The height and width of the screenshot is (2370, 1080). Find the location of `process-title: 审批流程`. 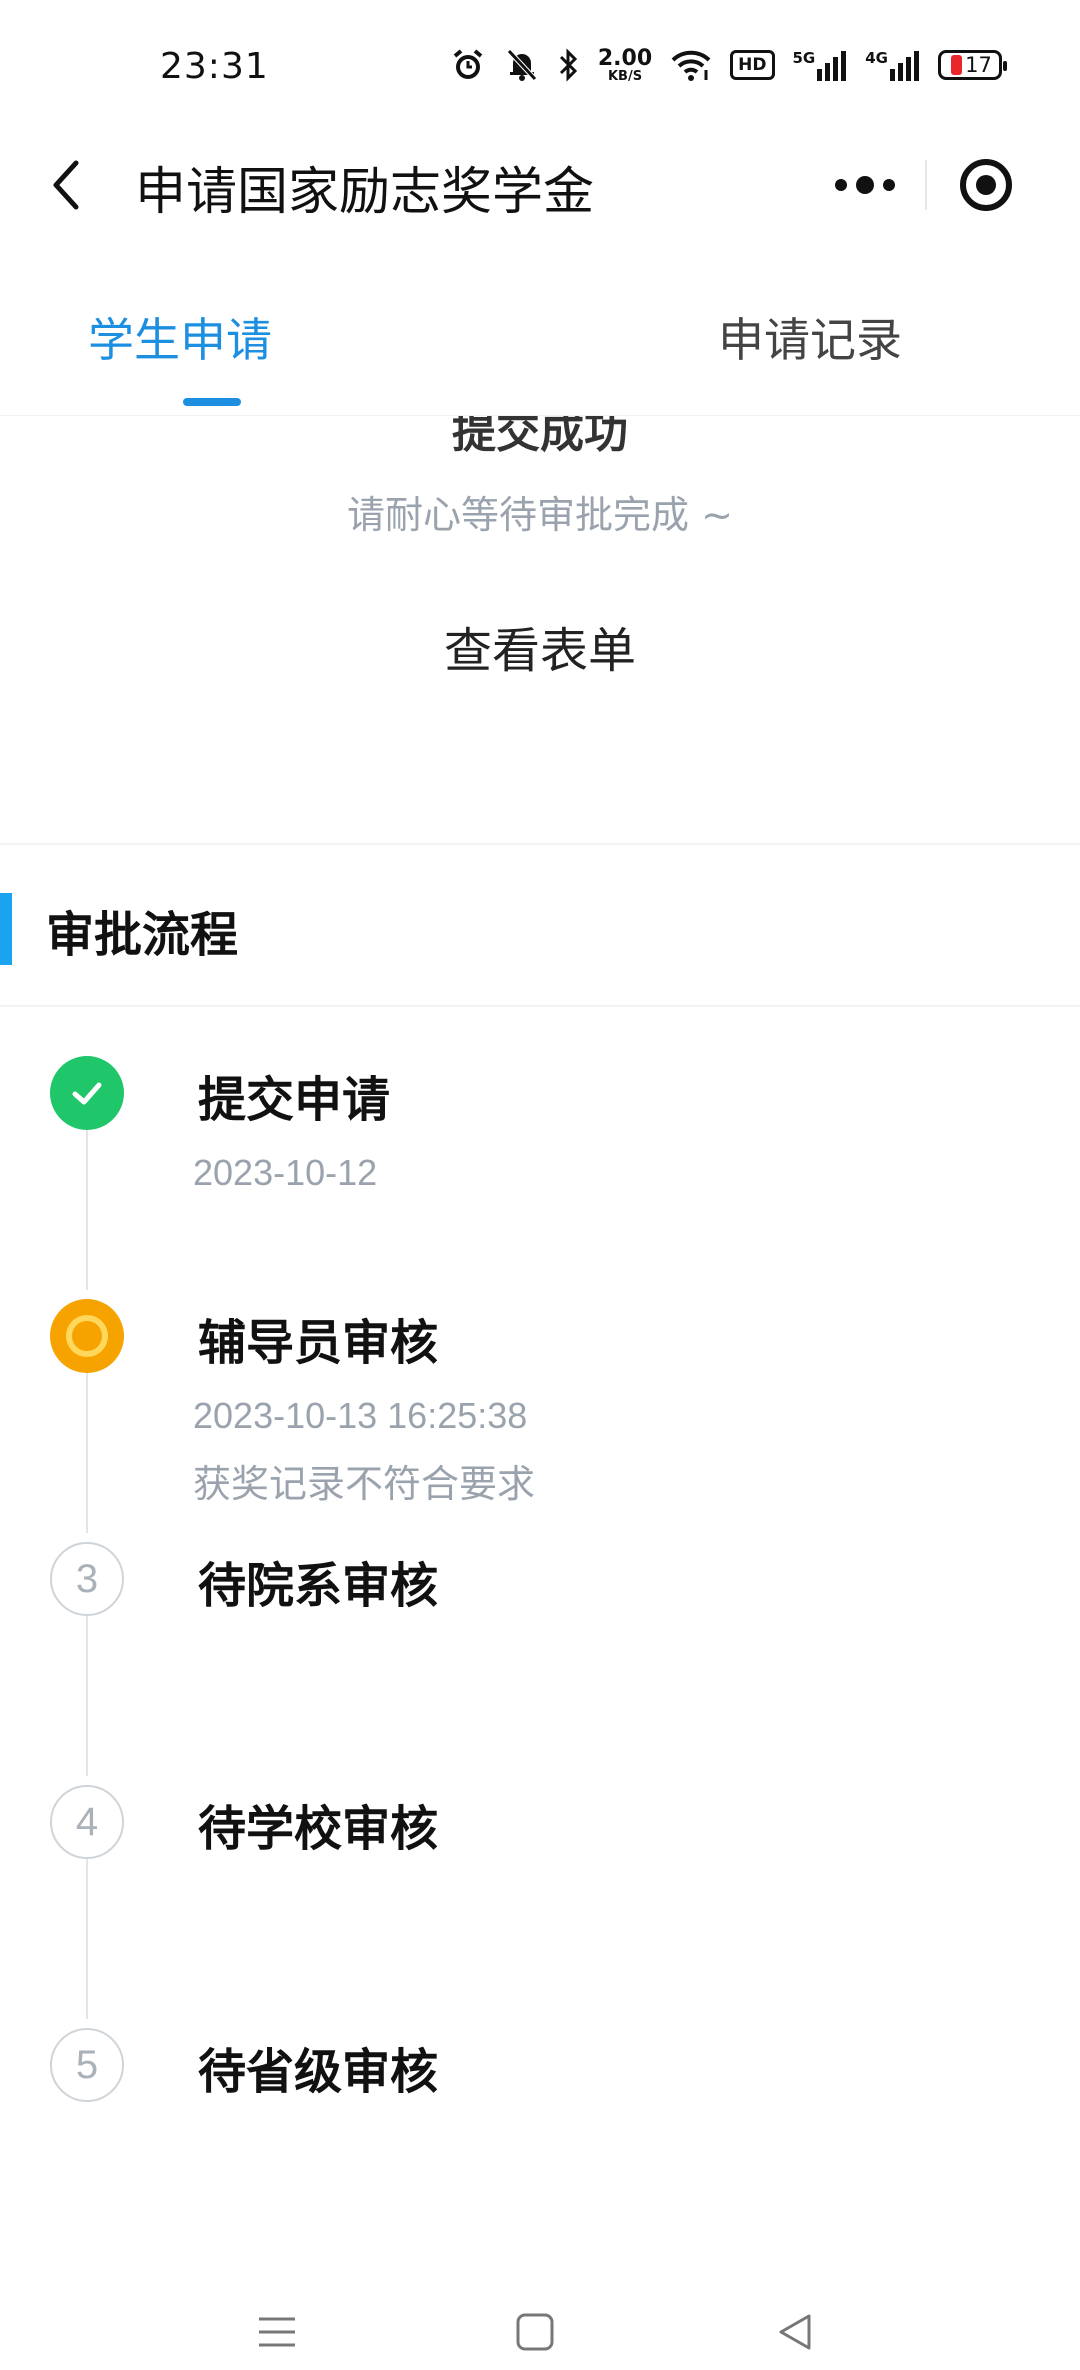

process-title: 审批流程 is located at coordinates (142, 935).